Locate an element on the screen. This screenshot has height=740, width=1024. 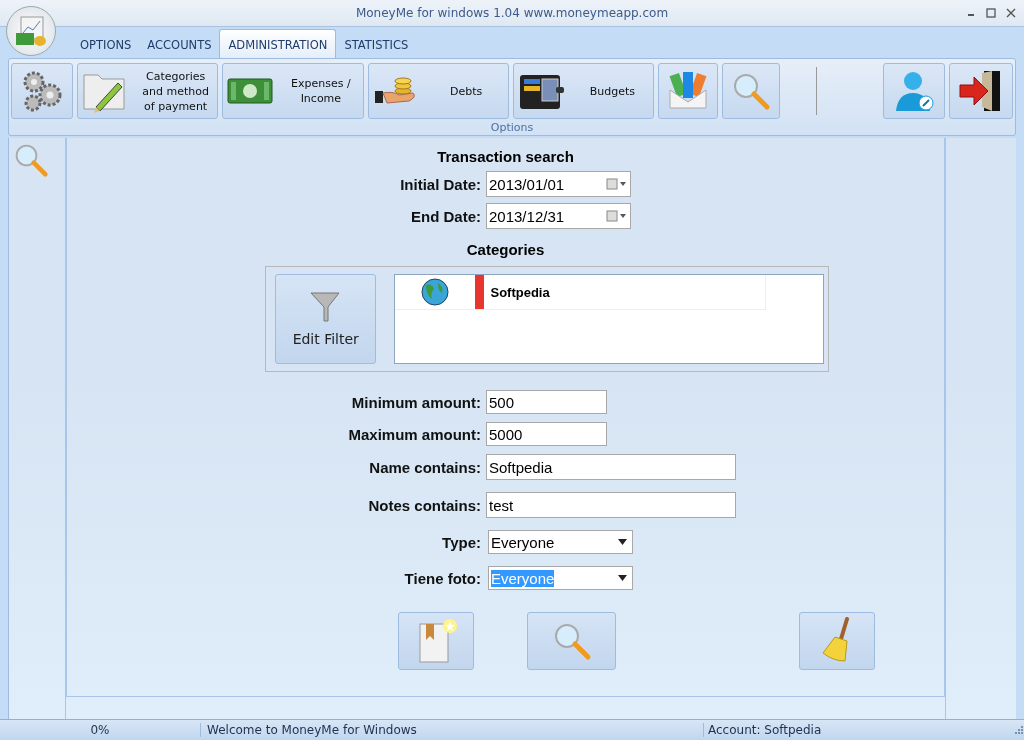
ribbon-tab: STATISTICS is located at coordinates (376, 44).